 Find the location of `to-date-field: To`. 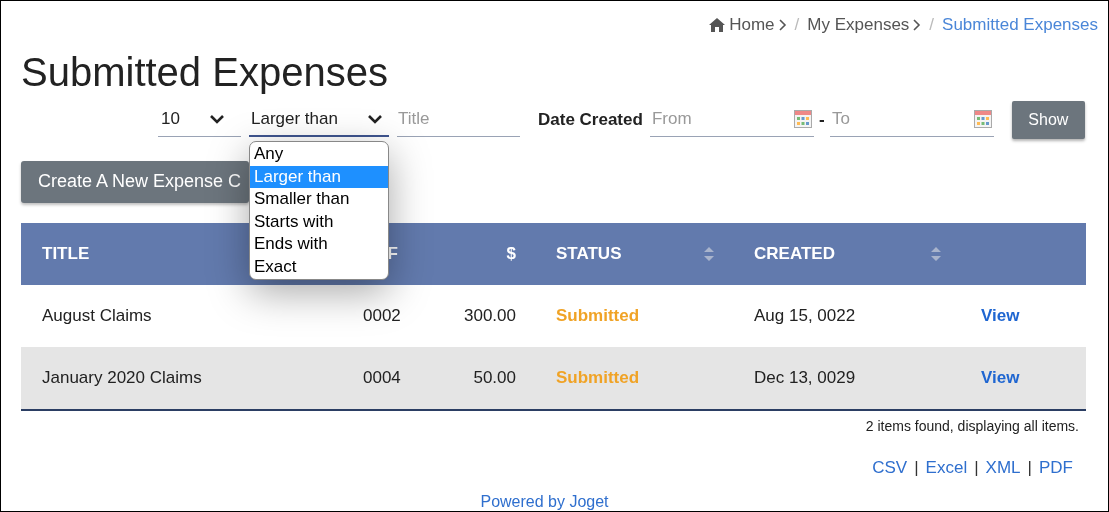

to-date-field: To is located at coordinates (911, 119).